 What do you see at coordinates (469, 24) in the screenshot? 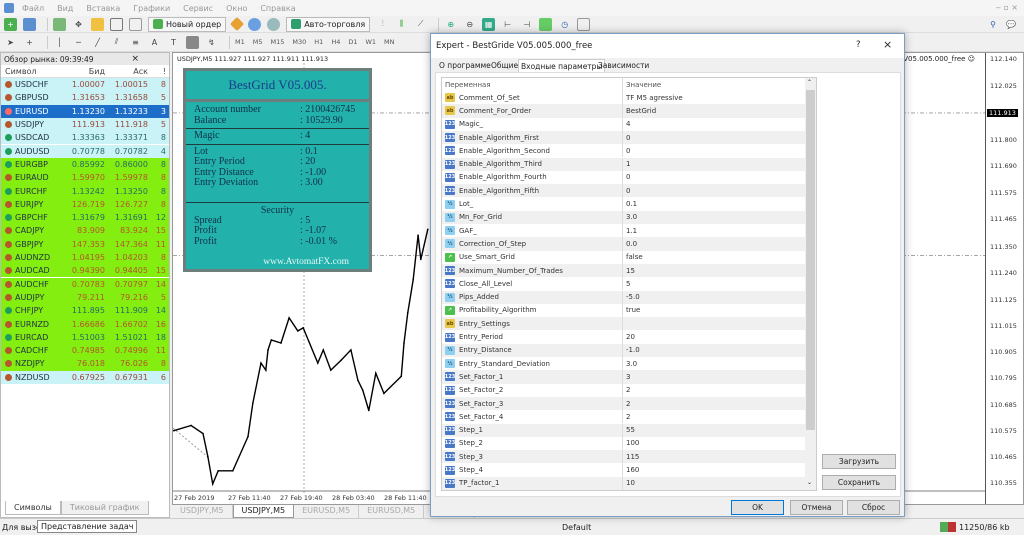
I see `zoom-out-icon: ⊖` at bounding box center [469, 24].